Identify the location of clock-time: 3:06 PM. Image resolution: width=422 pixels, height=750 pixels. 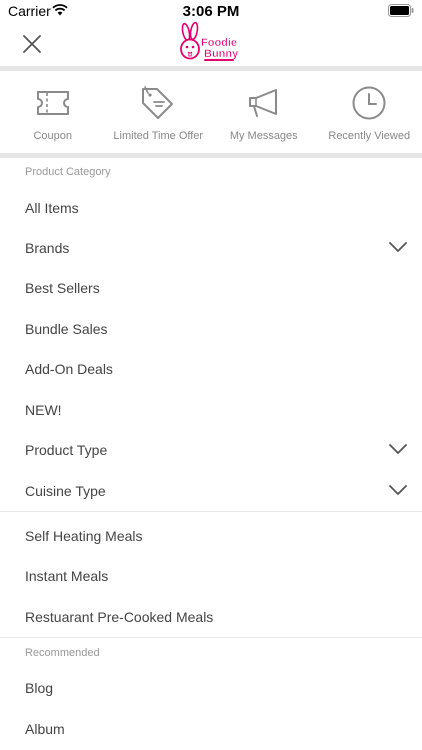
(211, 11).